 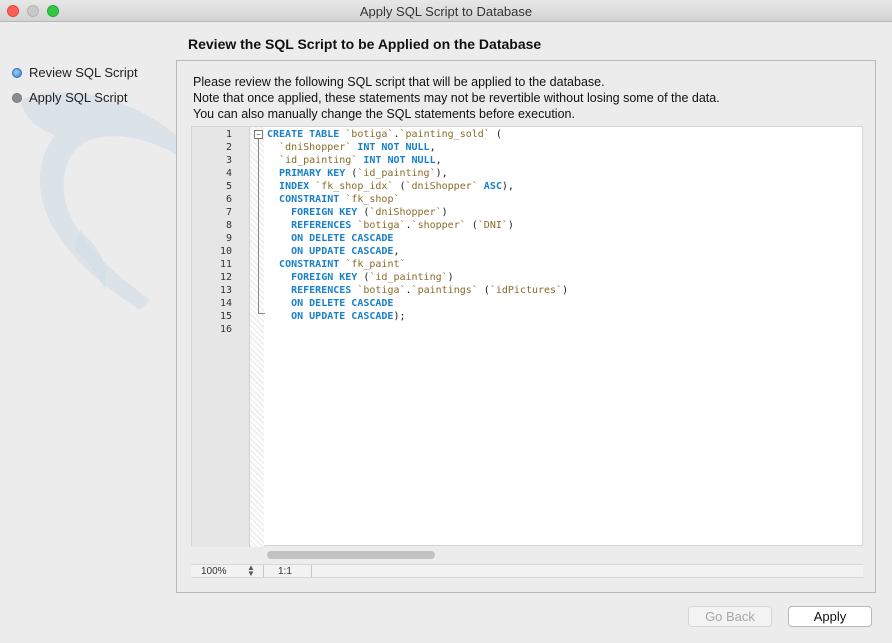 I want to click on line-number: 4, so click(x=228, y=173).